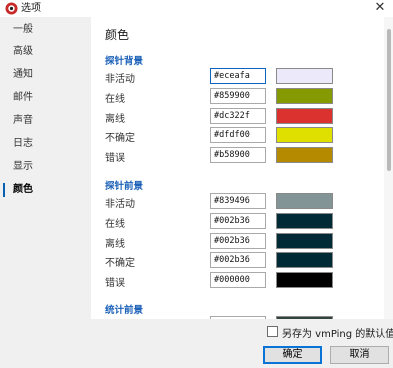 This screenshot has width=393, height=368. What do you see at coordinates (238, 76) in the screenshot?
I see `inactive-background-input: #eceafa` at bounding box center [238, 76].